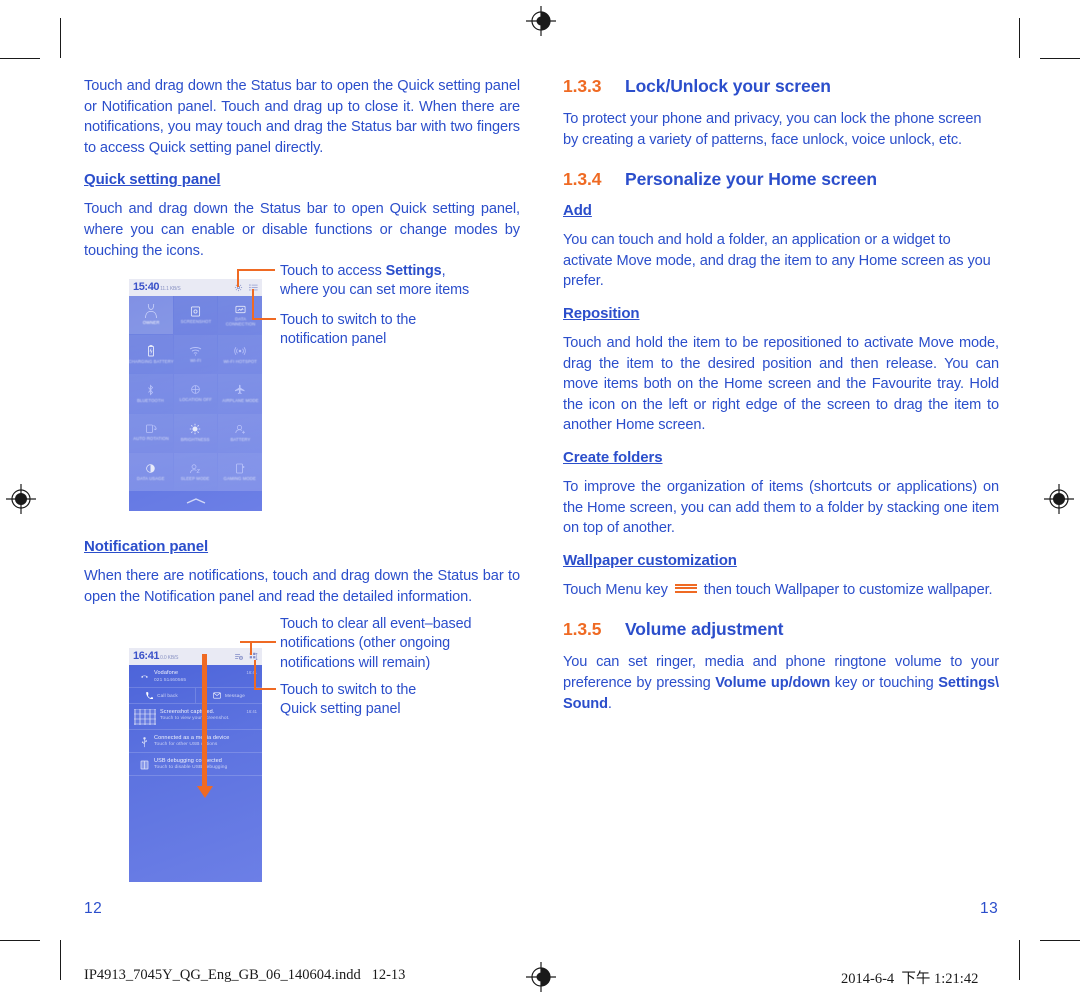 The width and height of the screenshot is (1080, 999). I want to click on quick-setting-panel-heading: Quick setting panel, so click(152, 180).